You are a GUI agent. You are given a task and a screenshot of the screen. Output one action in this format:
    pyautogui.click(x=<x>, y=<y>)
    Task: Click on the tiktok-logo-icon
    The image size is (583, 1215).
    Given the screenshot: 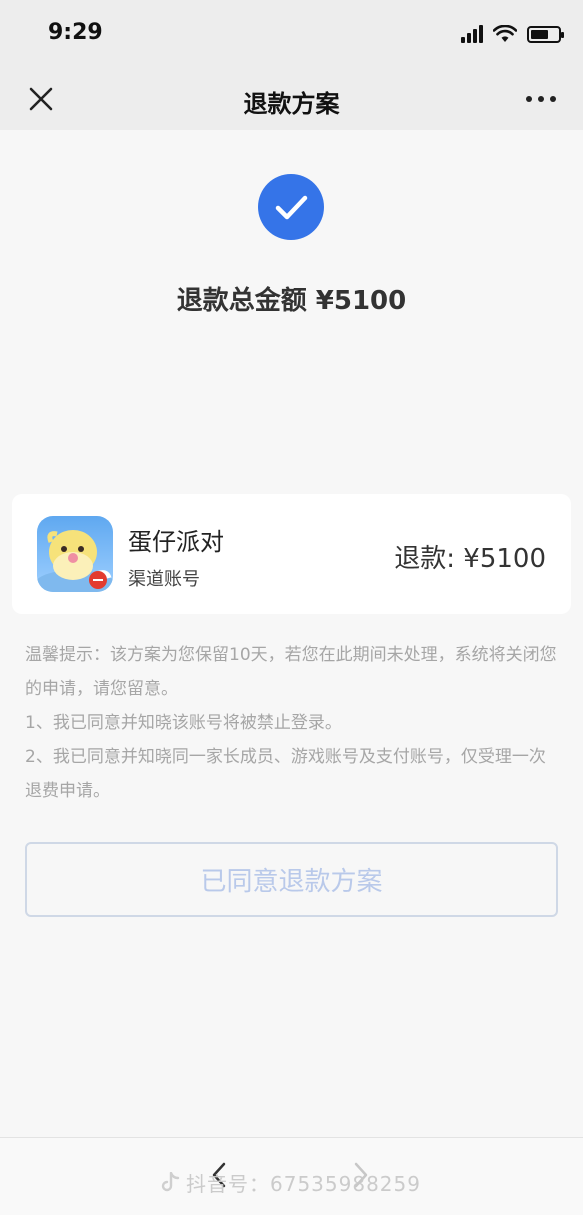 What is the action you would take?
    pyautogui.click(x=170, y=1181)
    